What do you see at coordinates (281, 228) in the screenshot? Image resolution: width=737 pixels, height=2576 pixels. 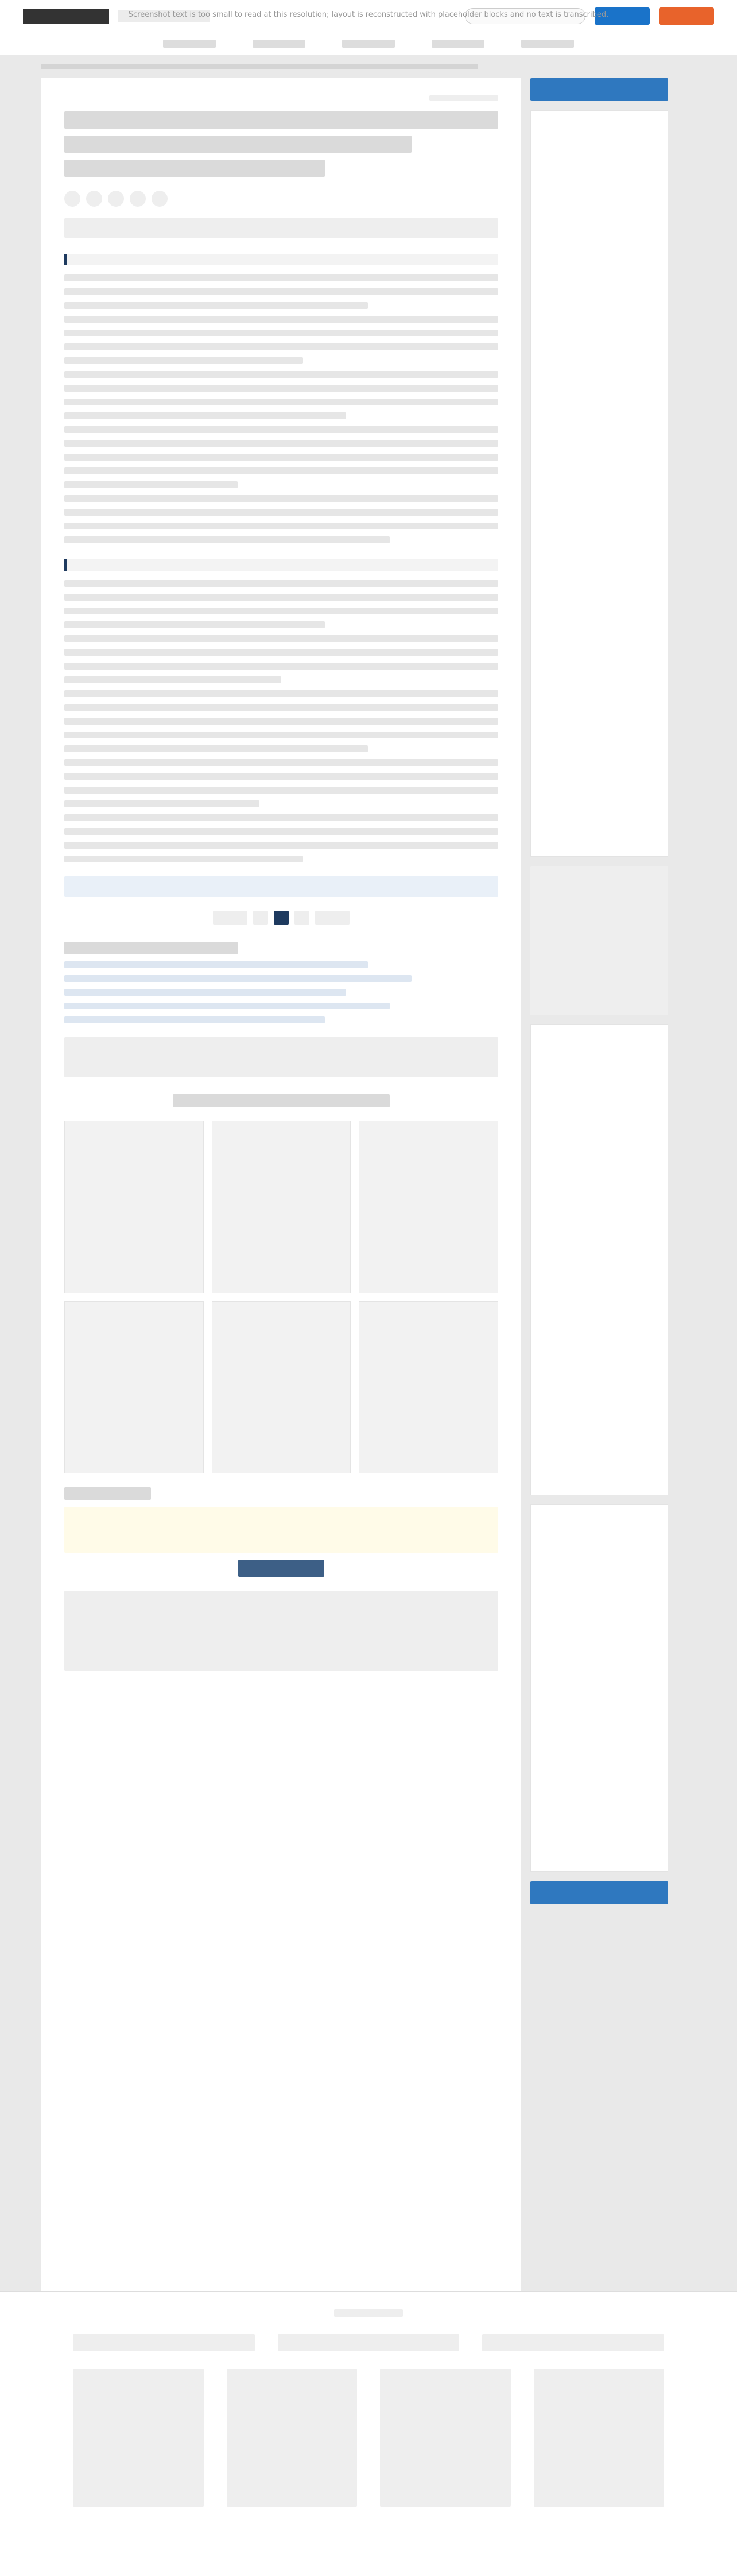 I see `tag-follow-bar` at bounding box center [281, 228].